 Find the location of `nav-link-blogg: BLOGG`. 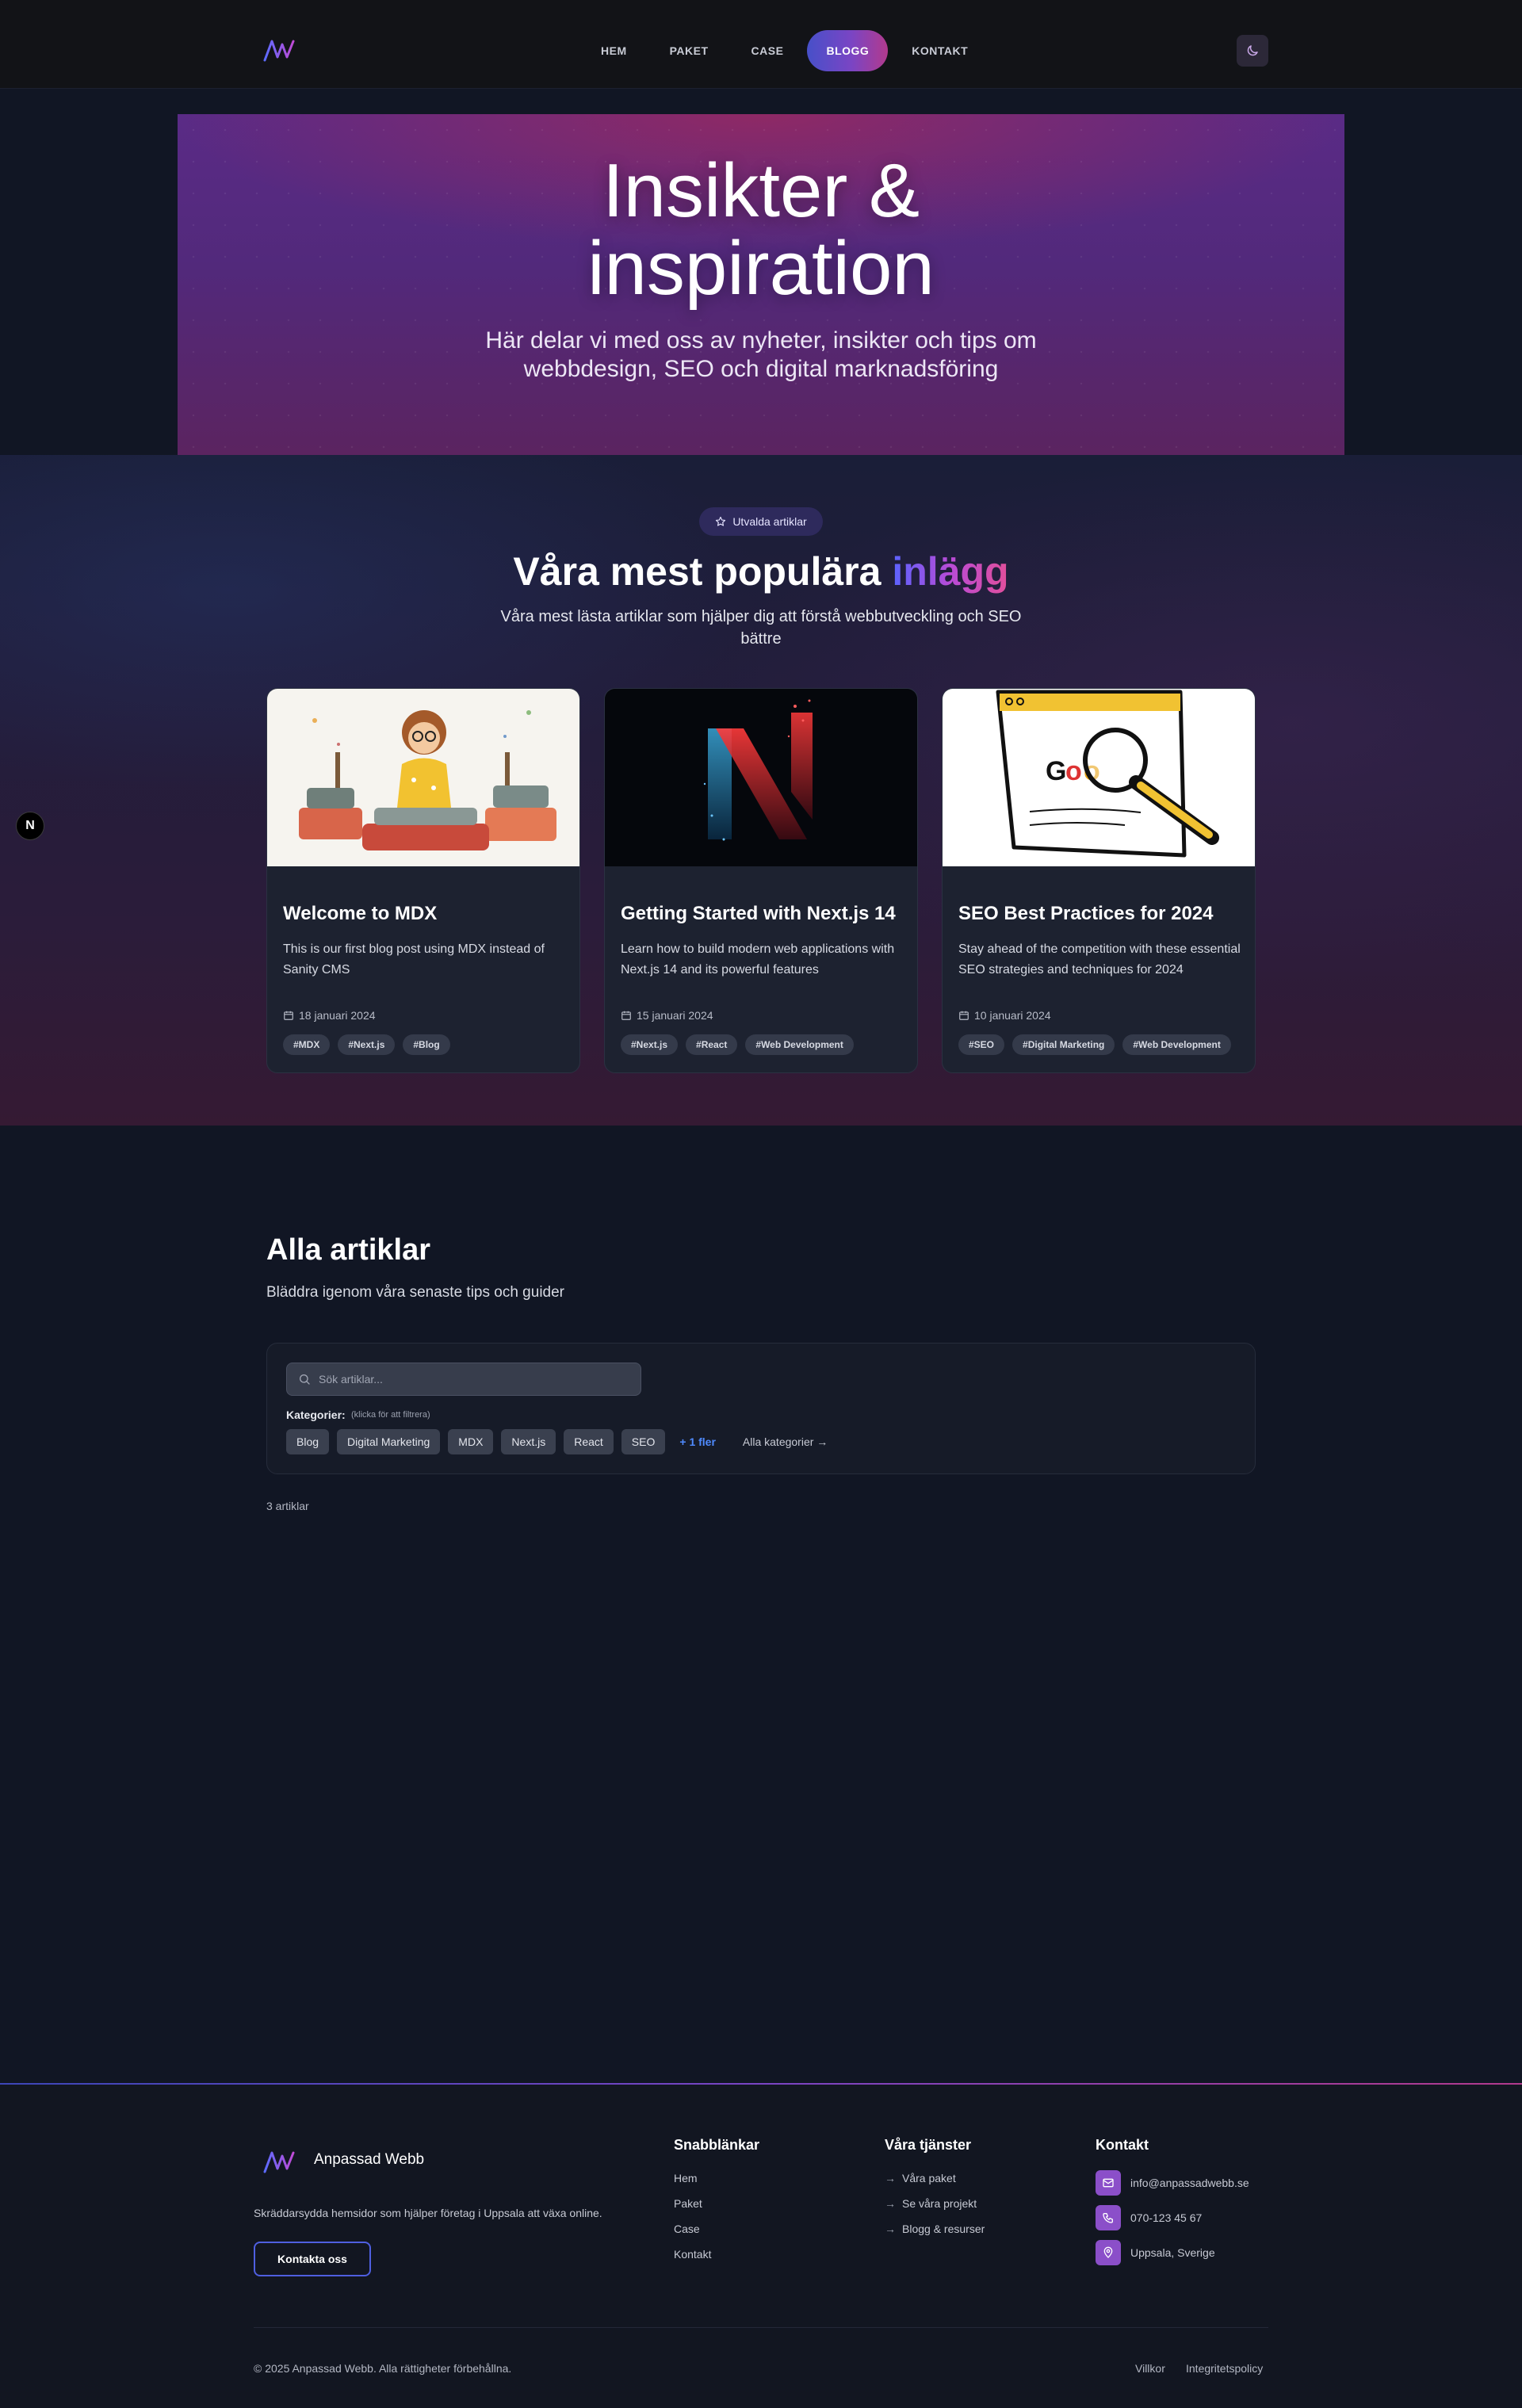

nav-link-blogg: BLOGG is located at coordinates (848, 50).